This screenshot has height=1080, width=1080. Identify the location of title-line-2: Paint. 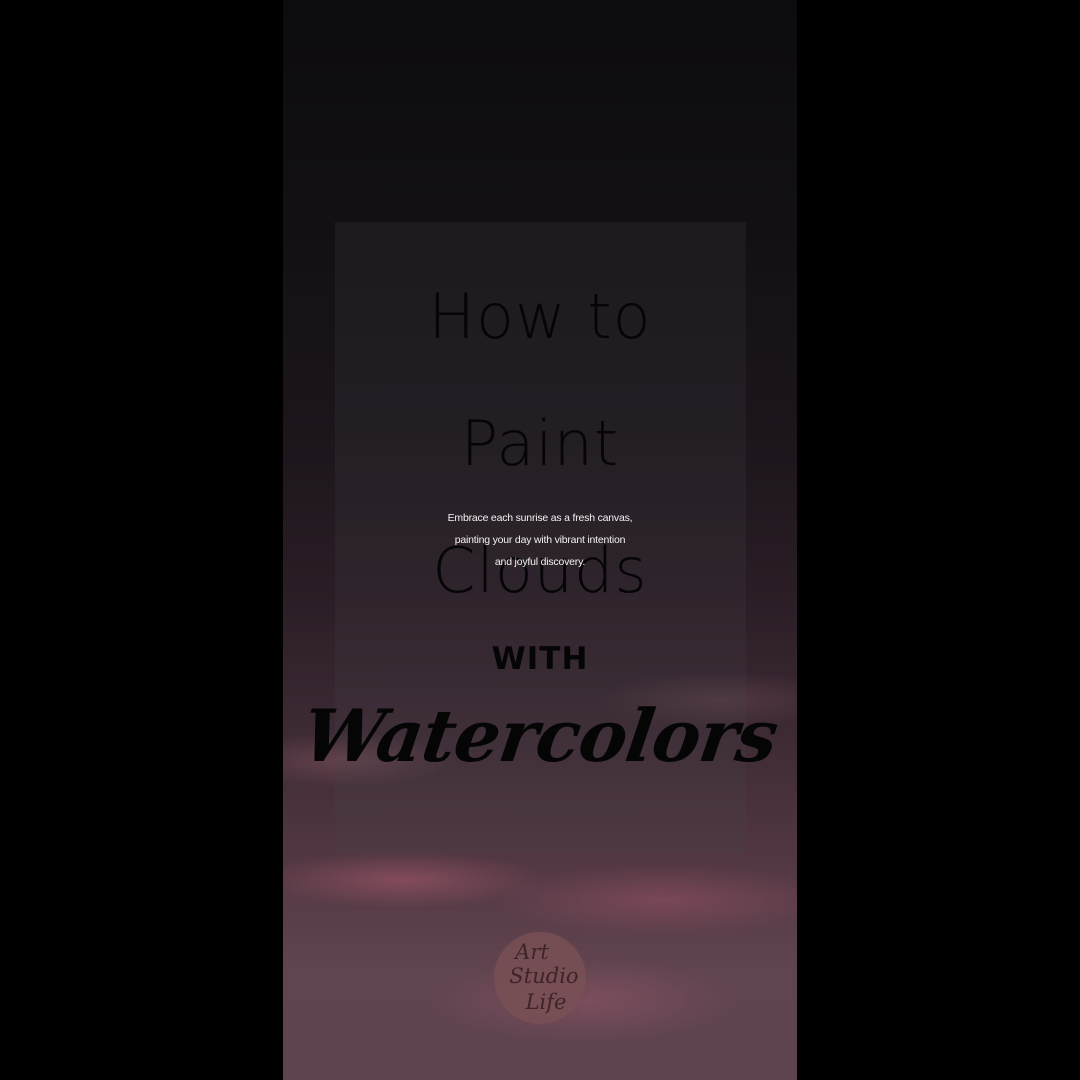
(540, 443).